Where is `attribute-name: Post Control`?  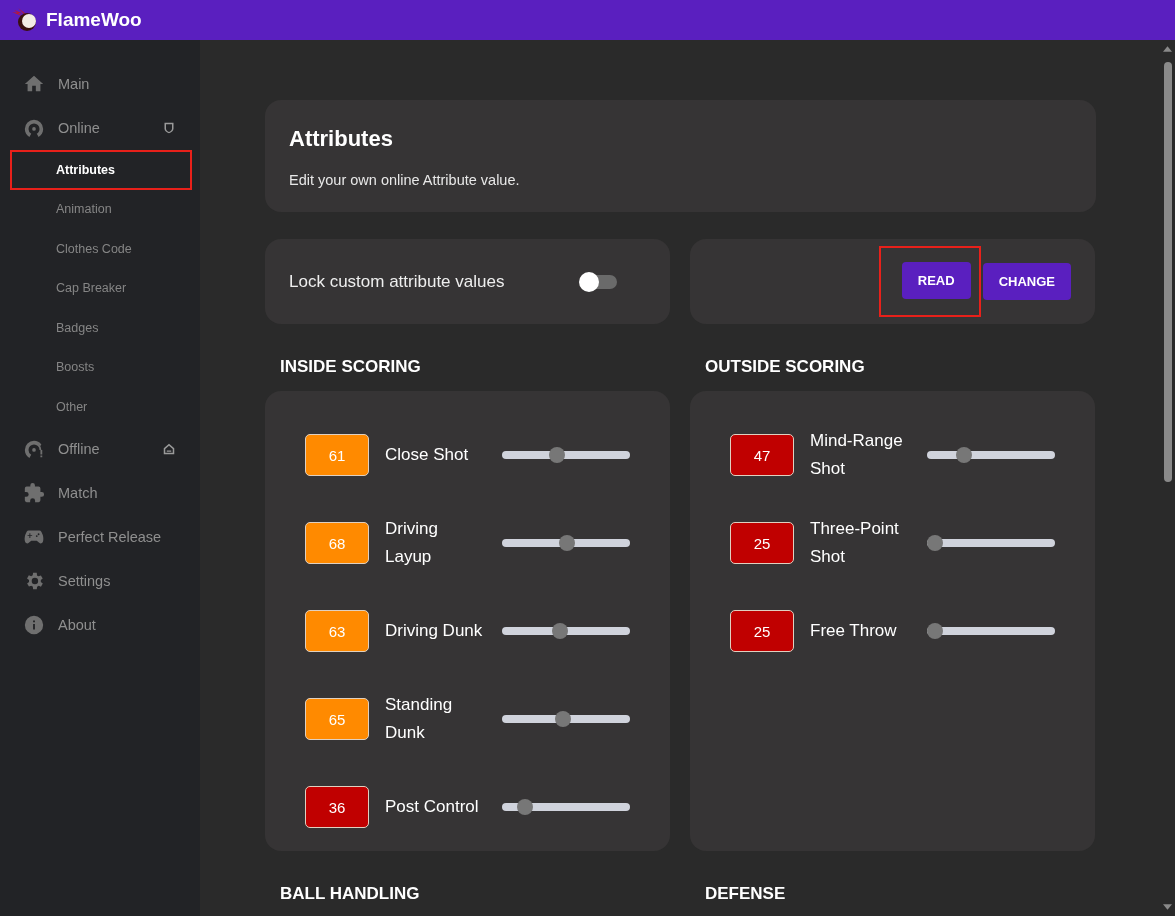
attribute-name: Post Control is located at coordinates (432, 807).